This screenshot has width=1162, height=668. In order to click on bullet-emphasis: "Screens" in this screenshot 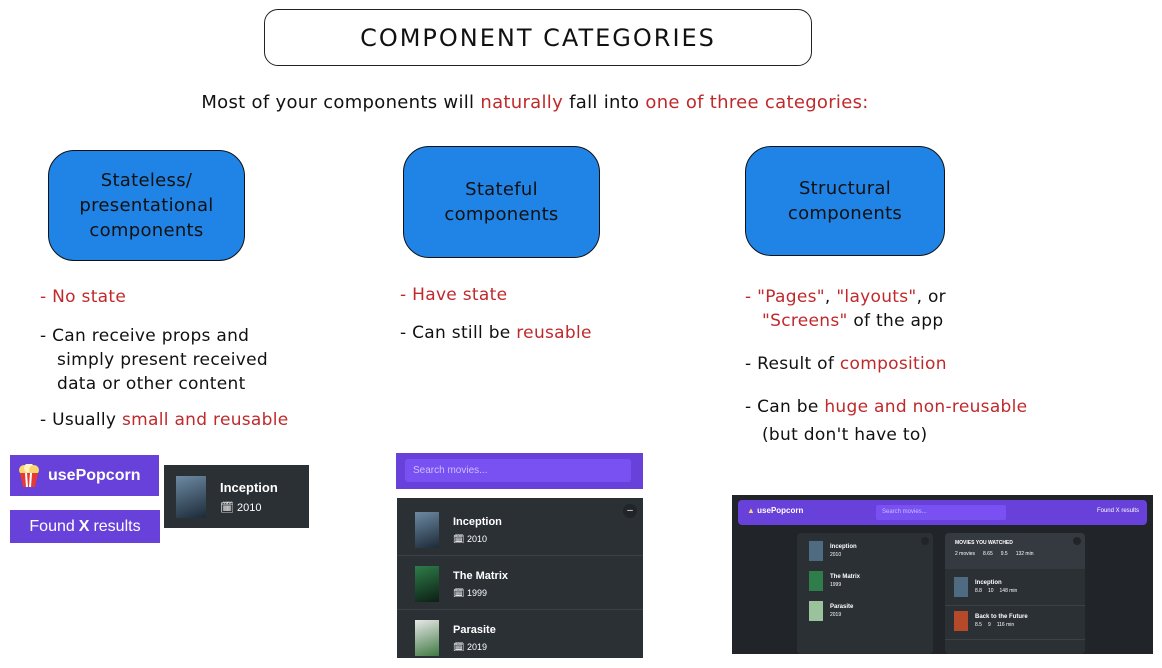, I will do `click(805, 321)`.